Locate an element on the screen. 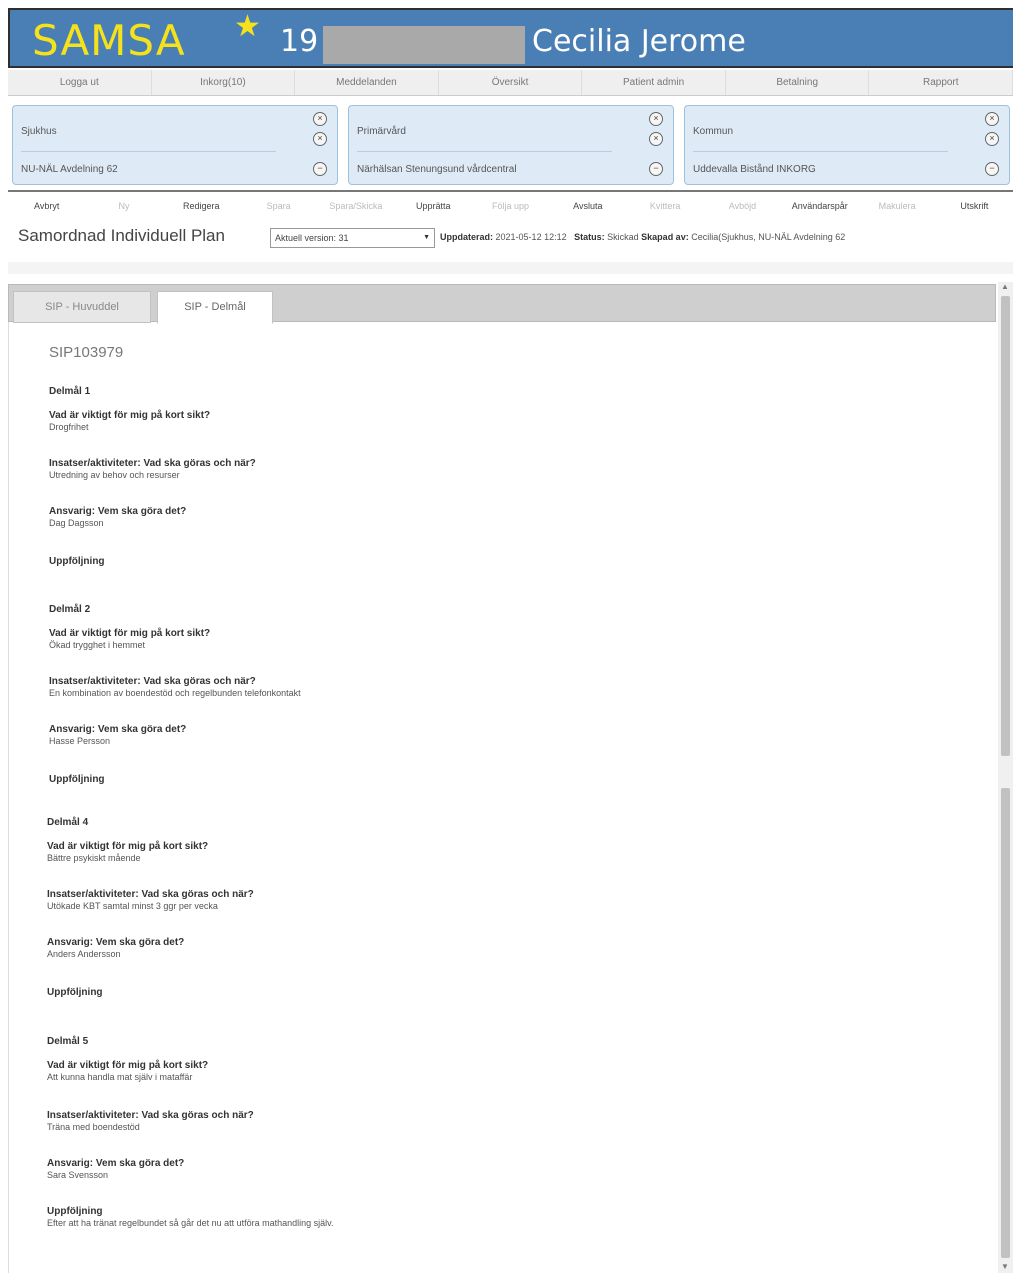  acknowledge-button: Kvittera is located at coordinates (665, 206).